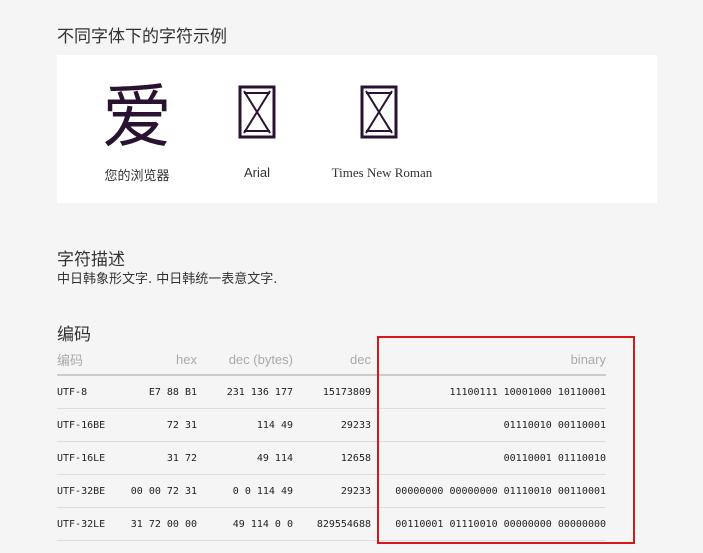 This screenshot has height=553, width=703. I want to click on cell-binary: 00000000 00000000 01110010 00110001, so click(488, 491).